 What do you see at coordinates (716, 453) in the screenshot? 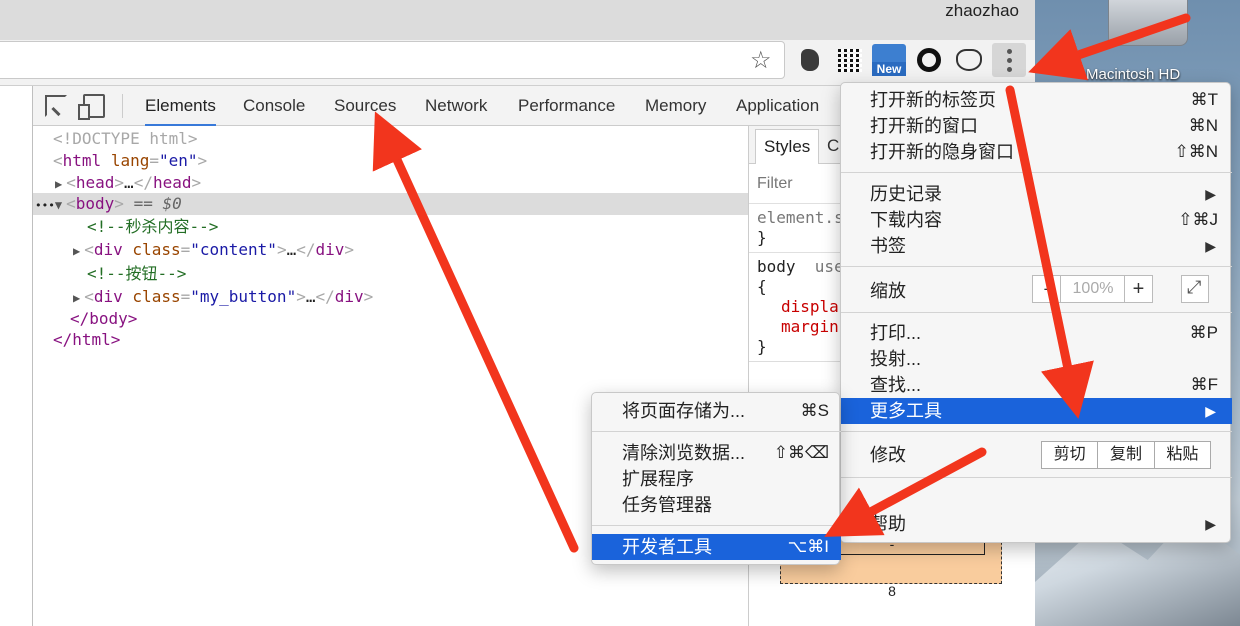
I see `menu-item-clear-data: 清除浏览数据... ⇧⌘⌫` at bounding box center [716, 453].